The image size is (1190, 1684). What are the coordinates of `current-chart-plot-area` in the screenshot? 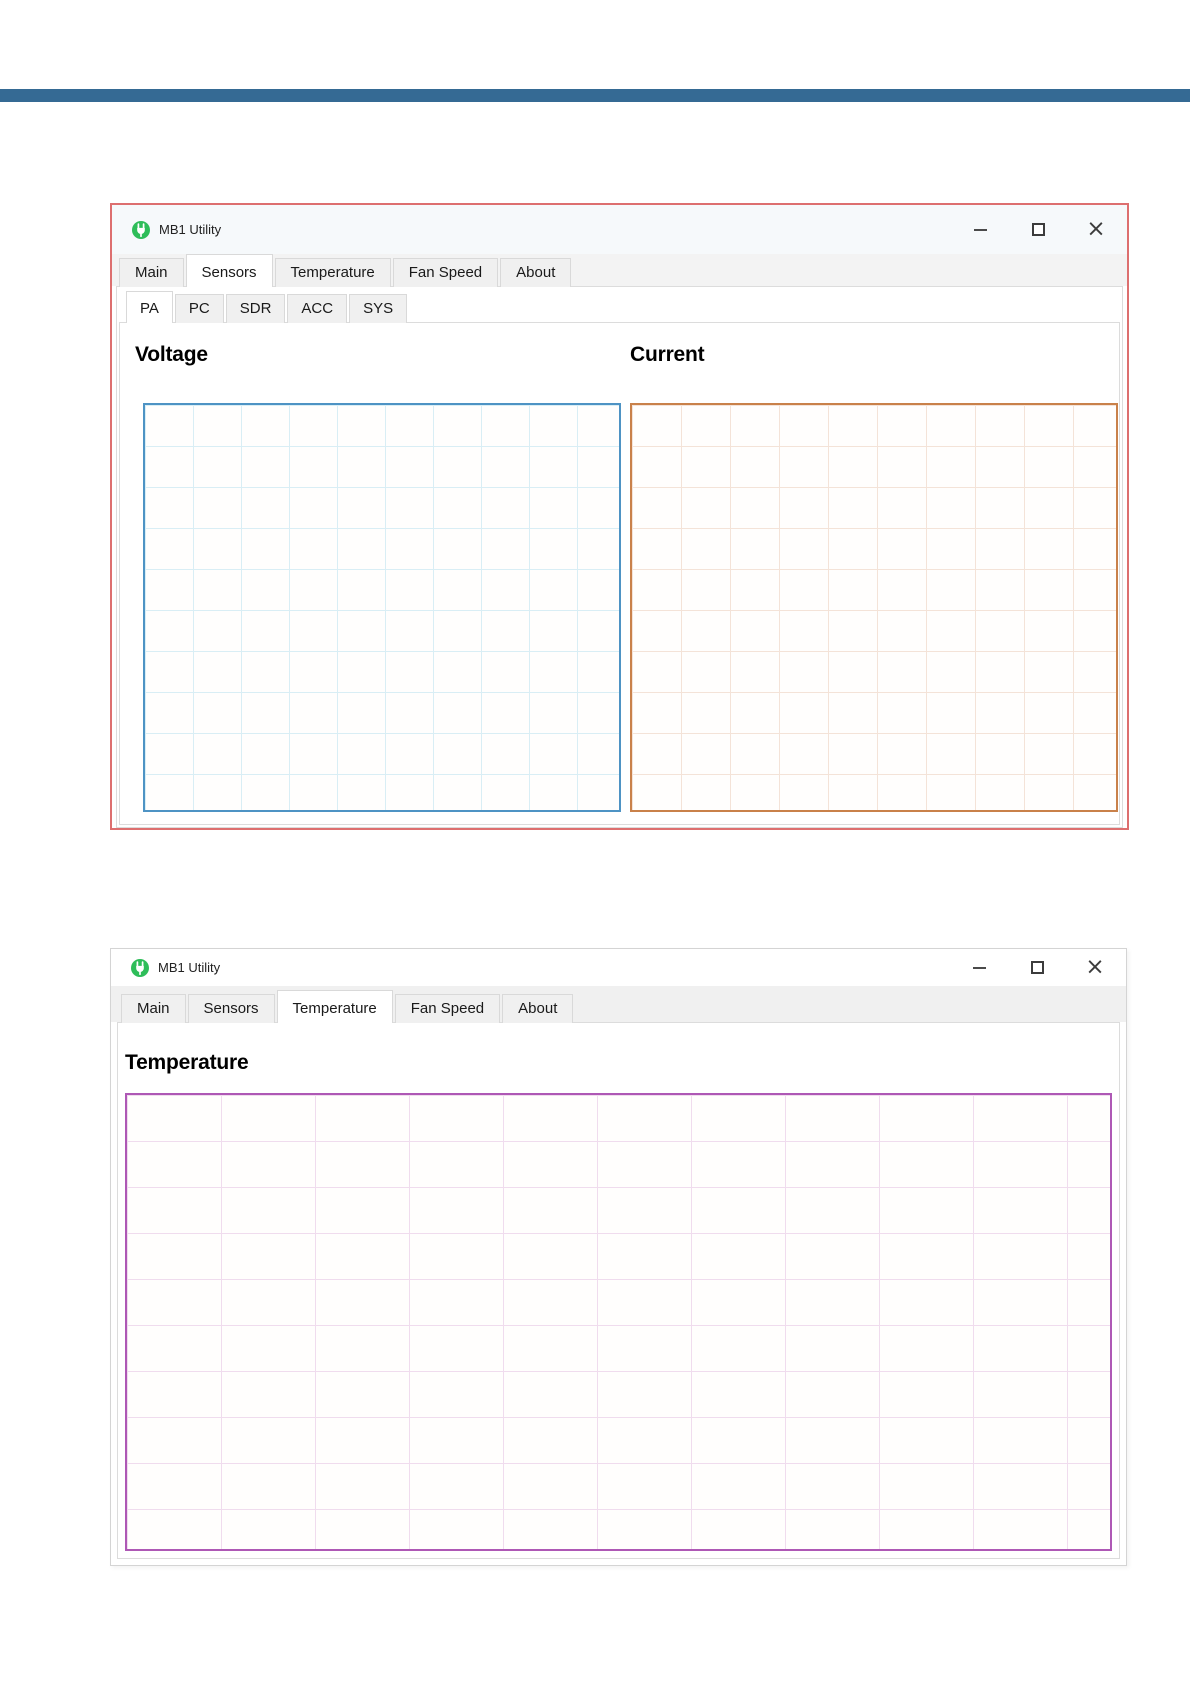 It's located at (874, 607).